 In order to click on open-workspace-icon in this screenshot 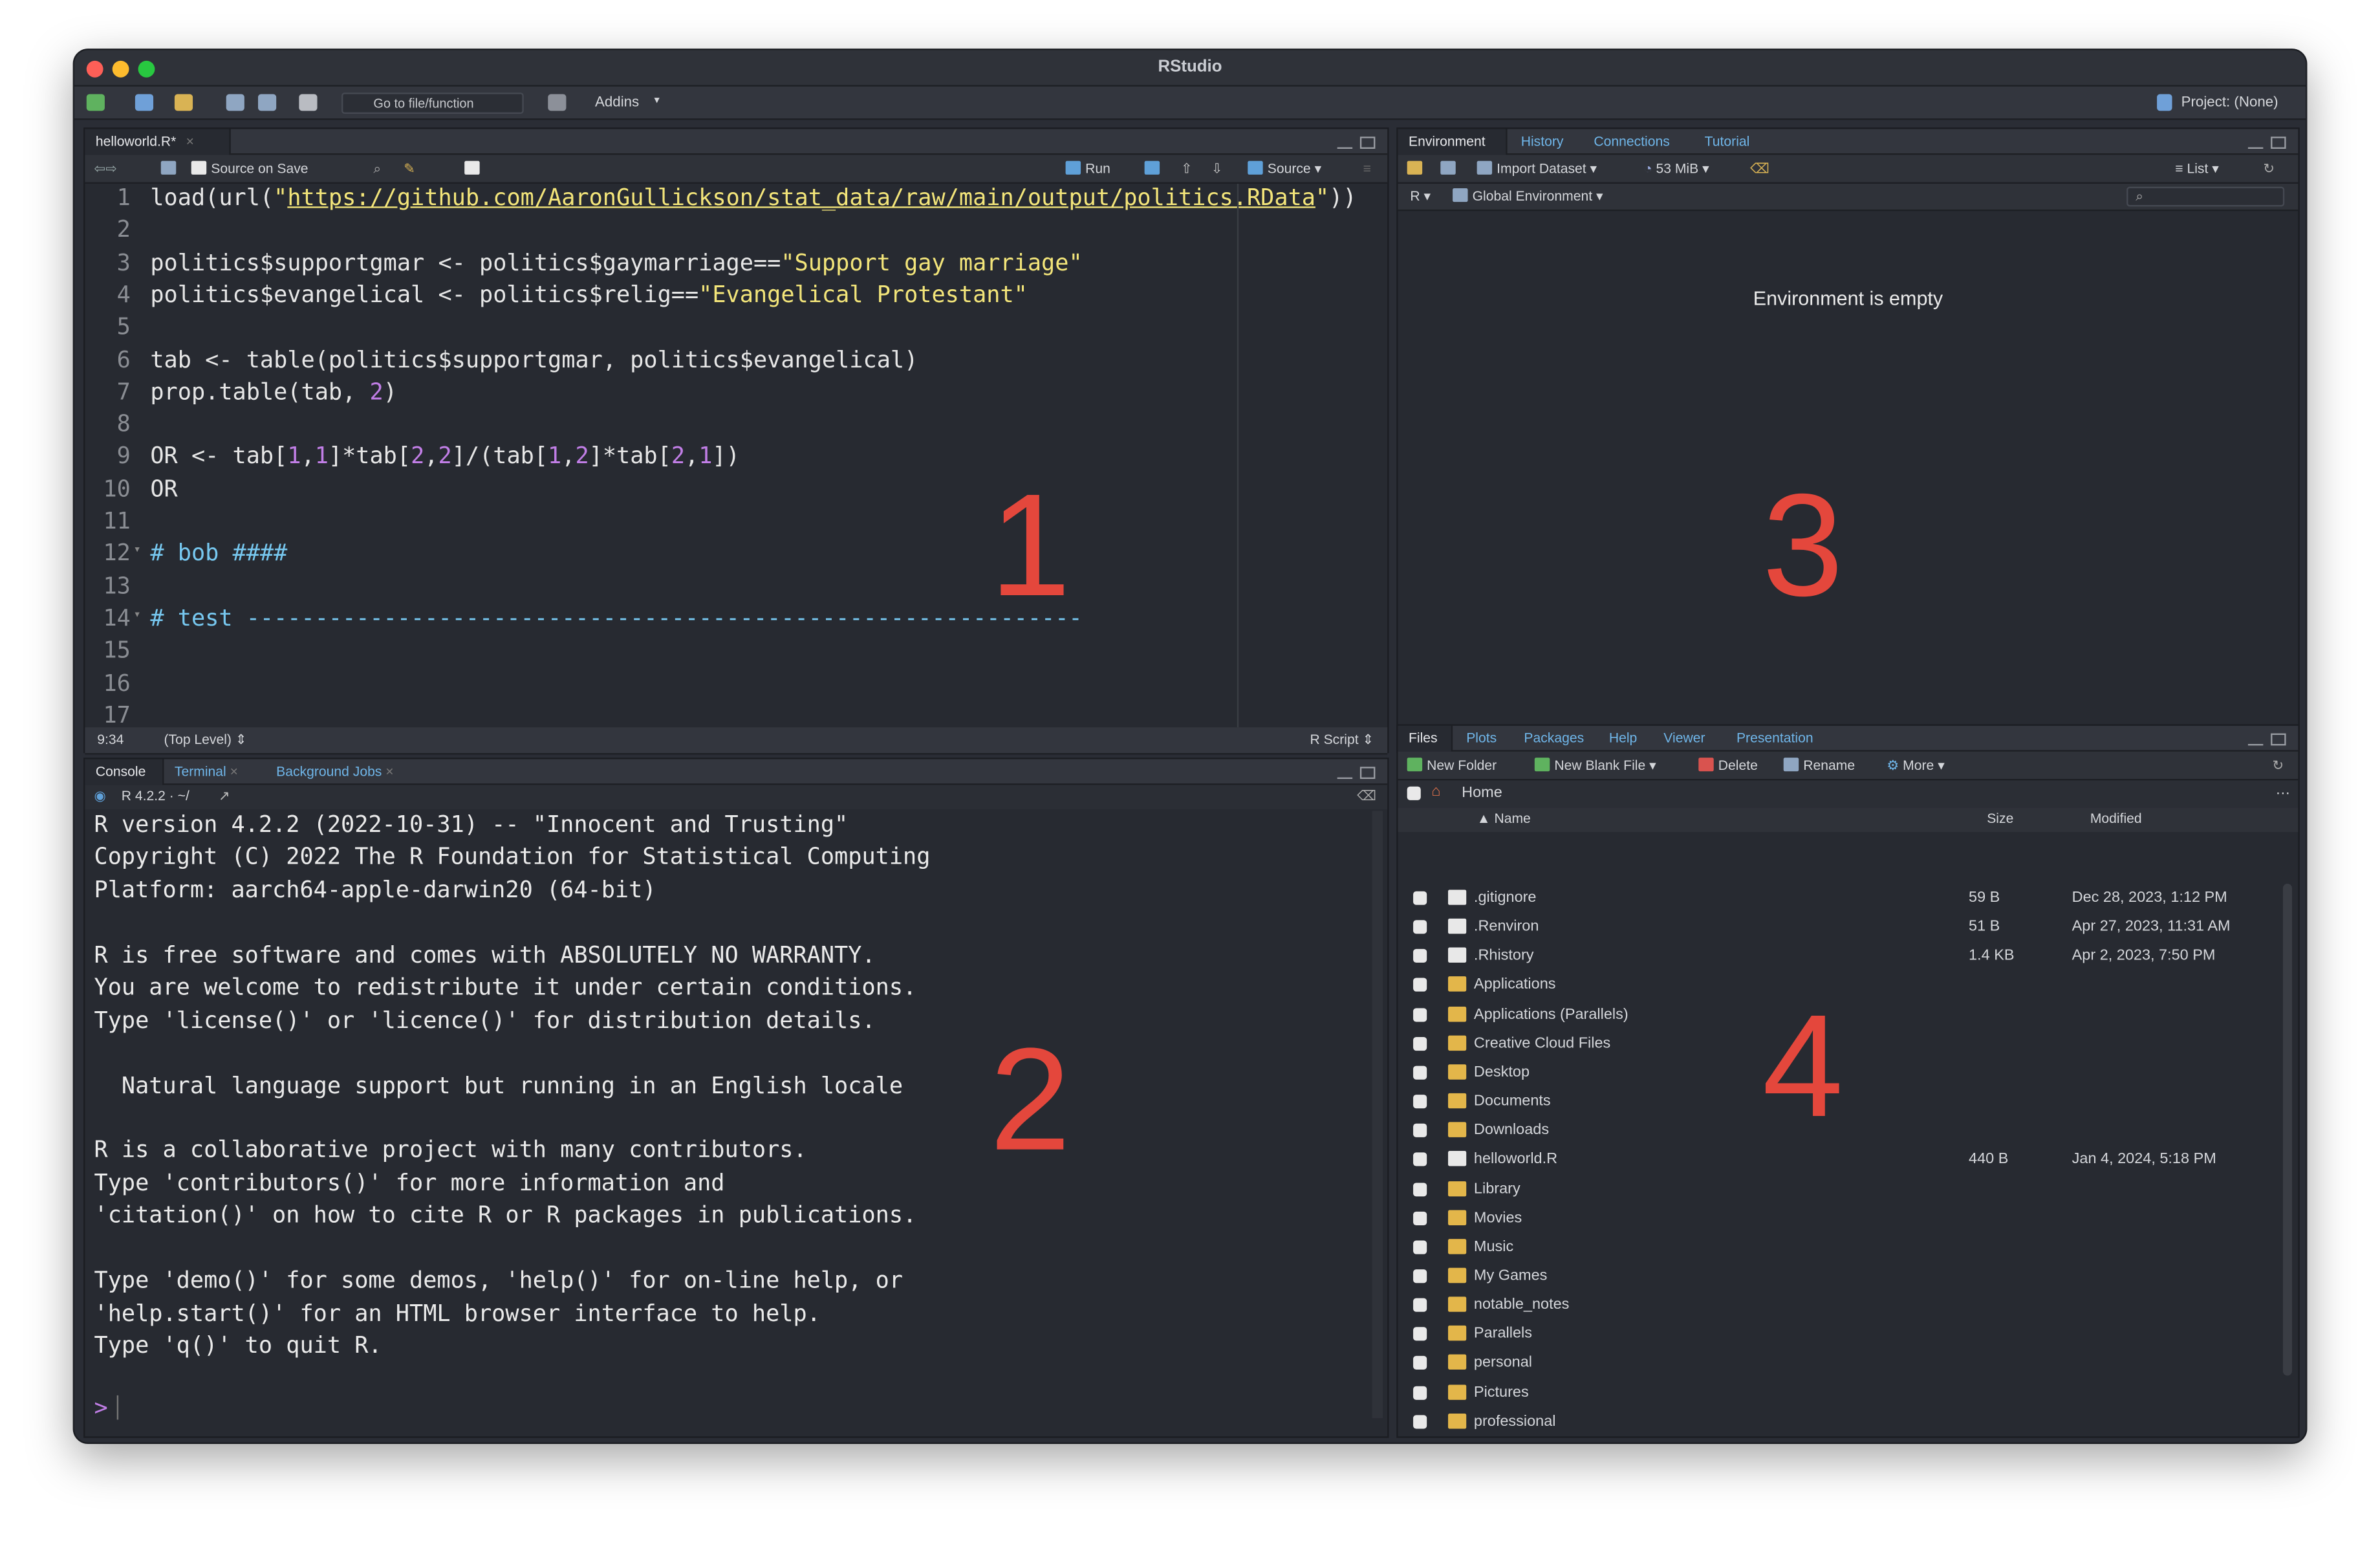, I will do `click(1415, 167)`.